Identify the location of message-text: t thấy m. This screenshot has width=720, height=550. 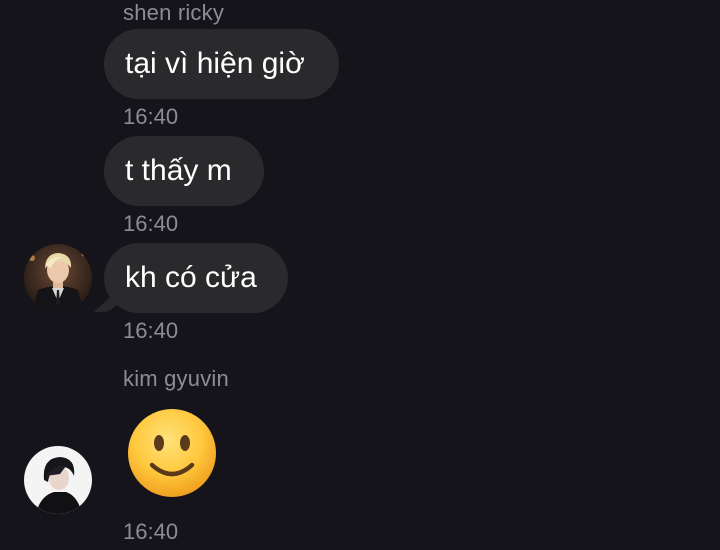
(178, 170).